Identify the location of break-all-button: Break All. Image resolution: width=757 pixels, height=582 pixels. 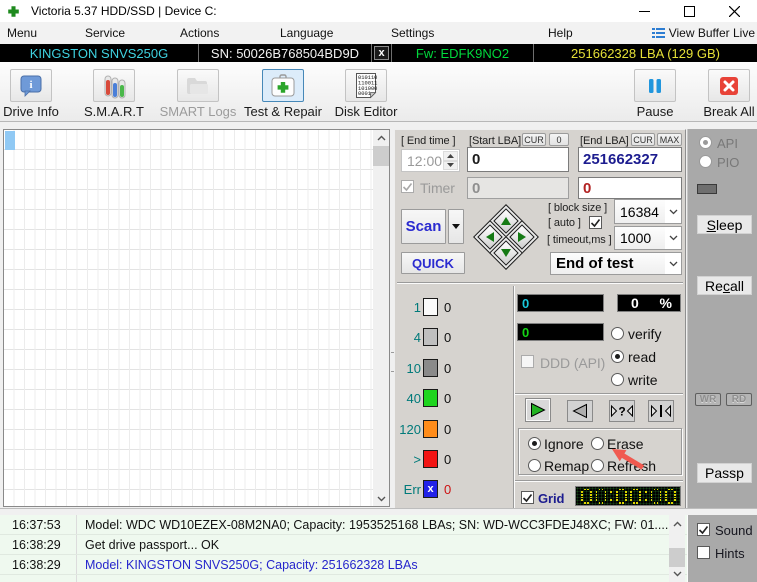
(722, 94).